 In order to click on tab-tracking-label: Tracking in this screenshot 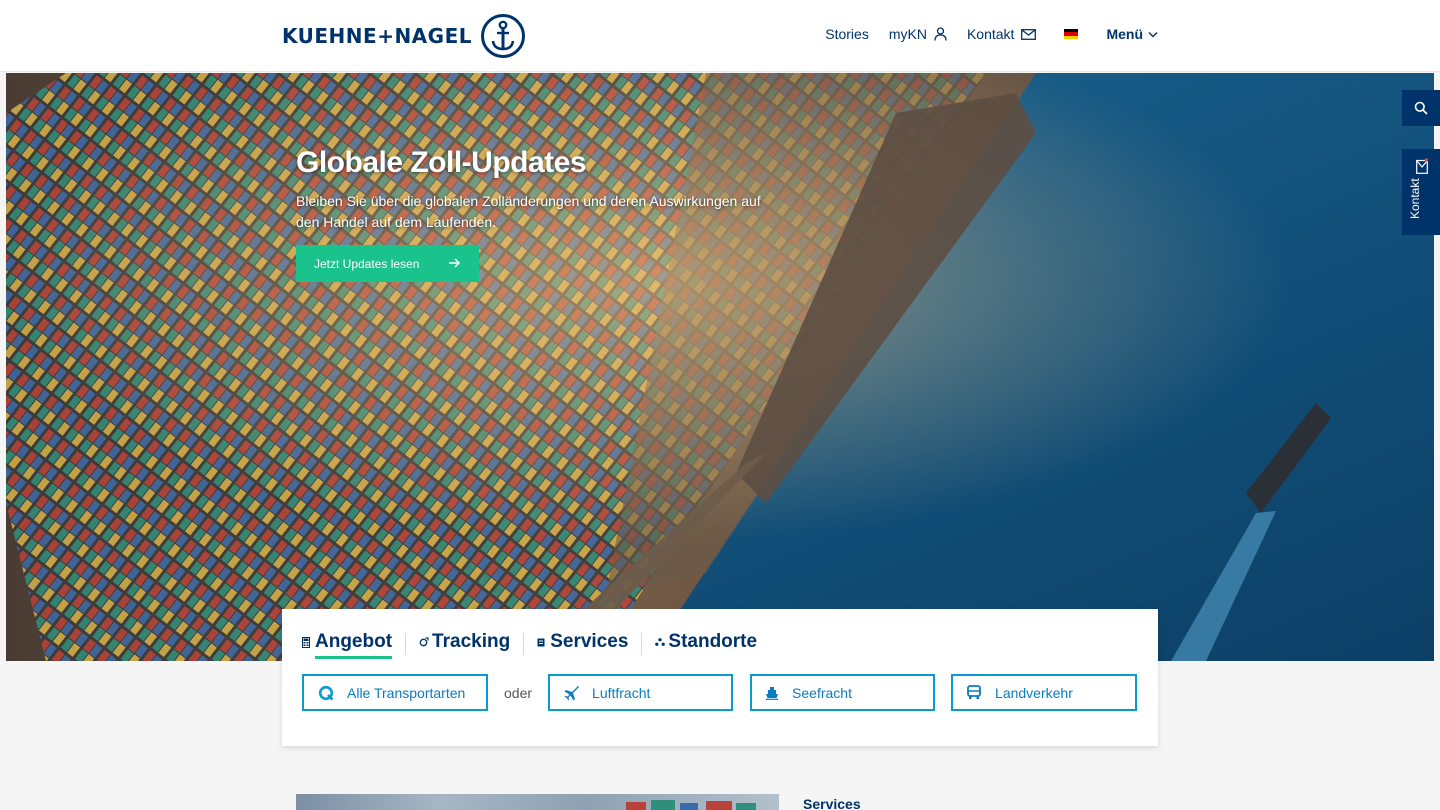, I will do `click(471, 641)`.